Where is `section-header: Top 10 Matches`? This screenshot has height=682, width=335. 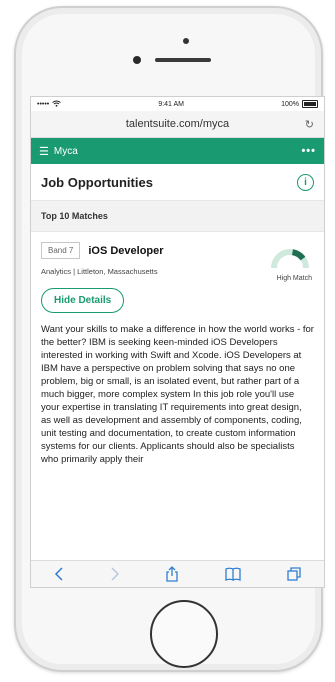 section-header: Top 10 Matches is located at coordinates (177, 216).